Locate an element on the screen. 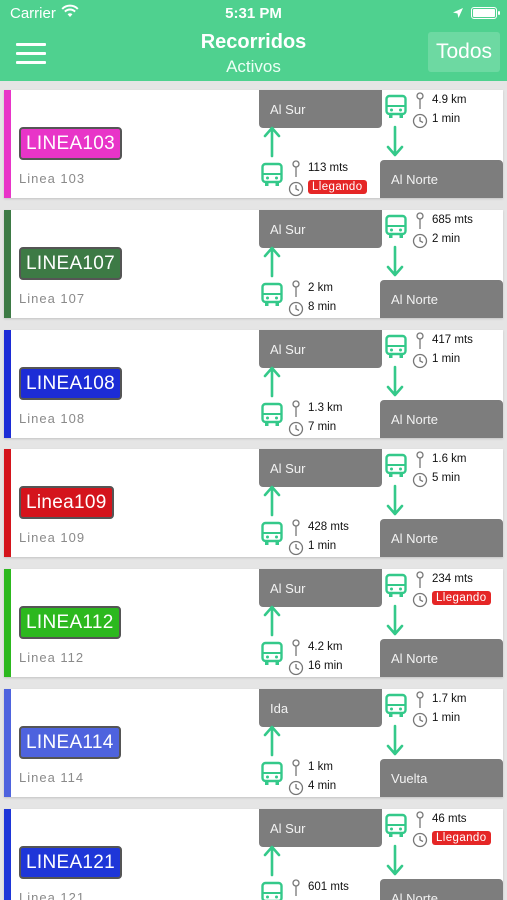  far-distance-value: 46 mts is located at coordinates (449, 818).